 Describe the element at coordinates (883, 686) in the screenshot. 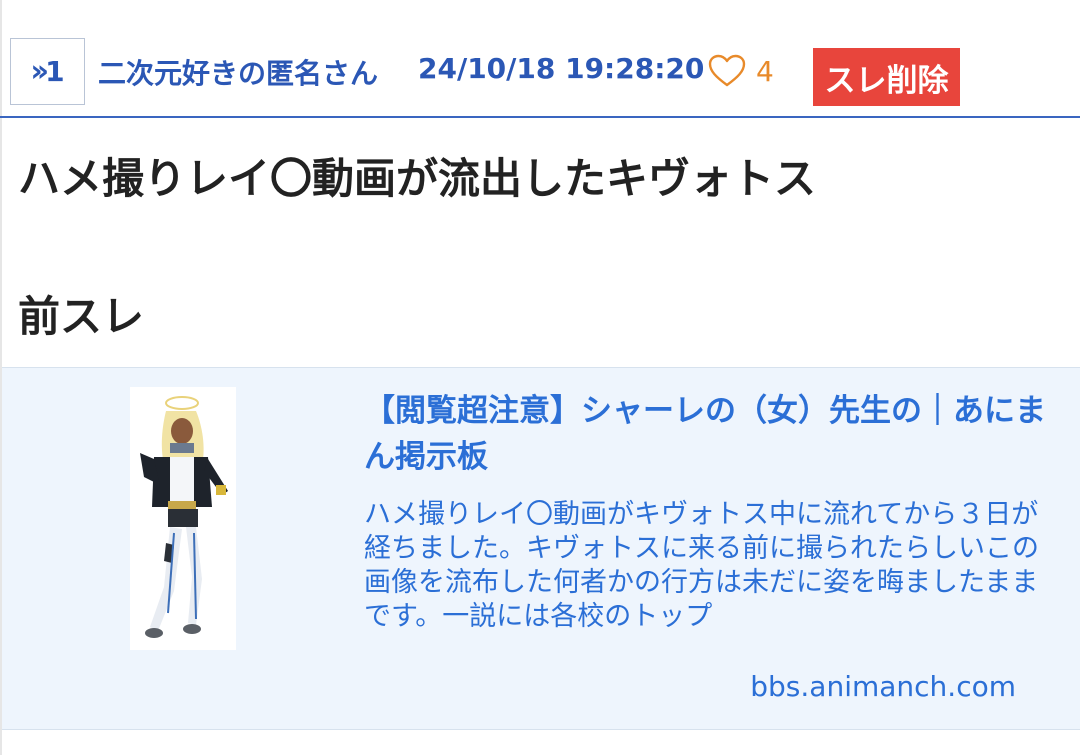

I see `link-card-domain: bbs.animanch.com` at that location.